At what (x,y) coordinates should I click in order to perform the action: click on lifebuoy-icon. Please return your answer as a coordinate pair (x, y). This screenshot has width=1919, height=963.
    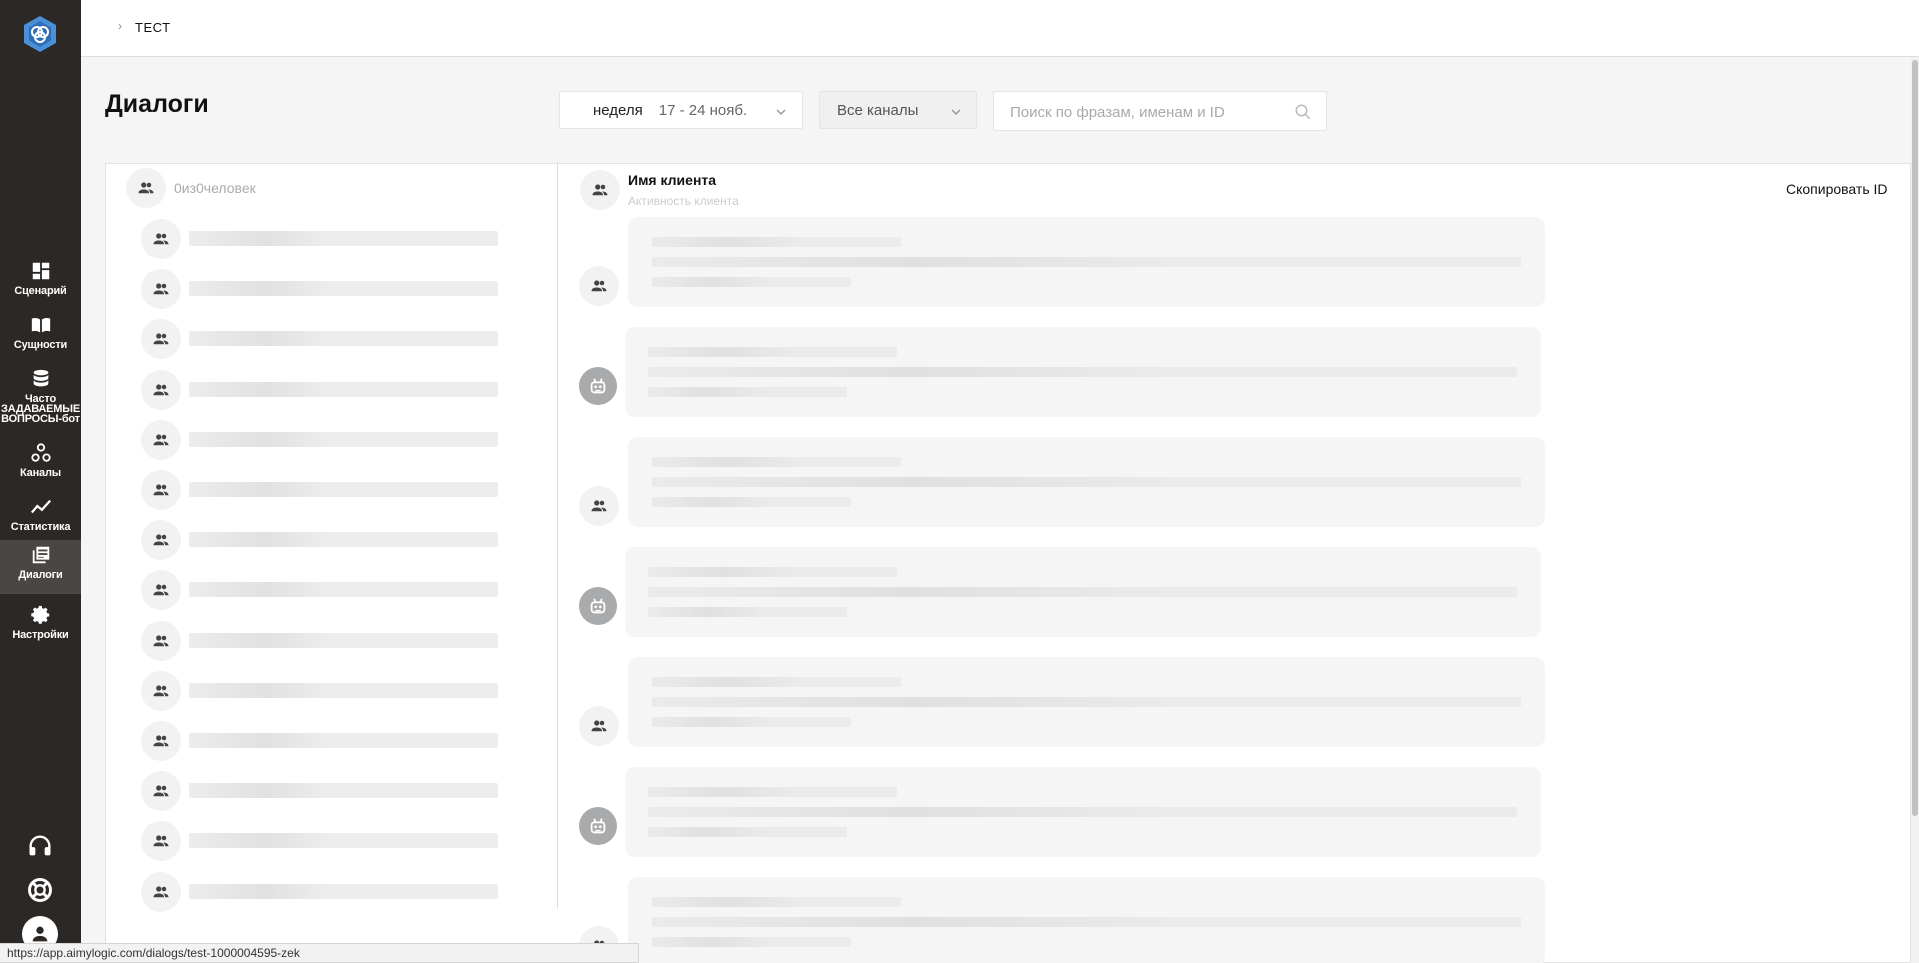
    Looking at the image, I should click on (40, 890).